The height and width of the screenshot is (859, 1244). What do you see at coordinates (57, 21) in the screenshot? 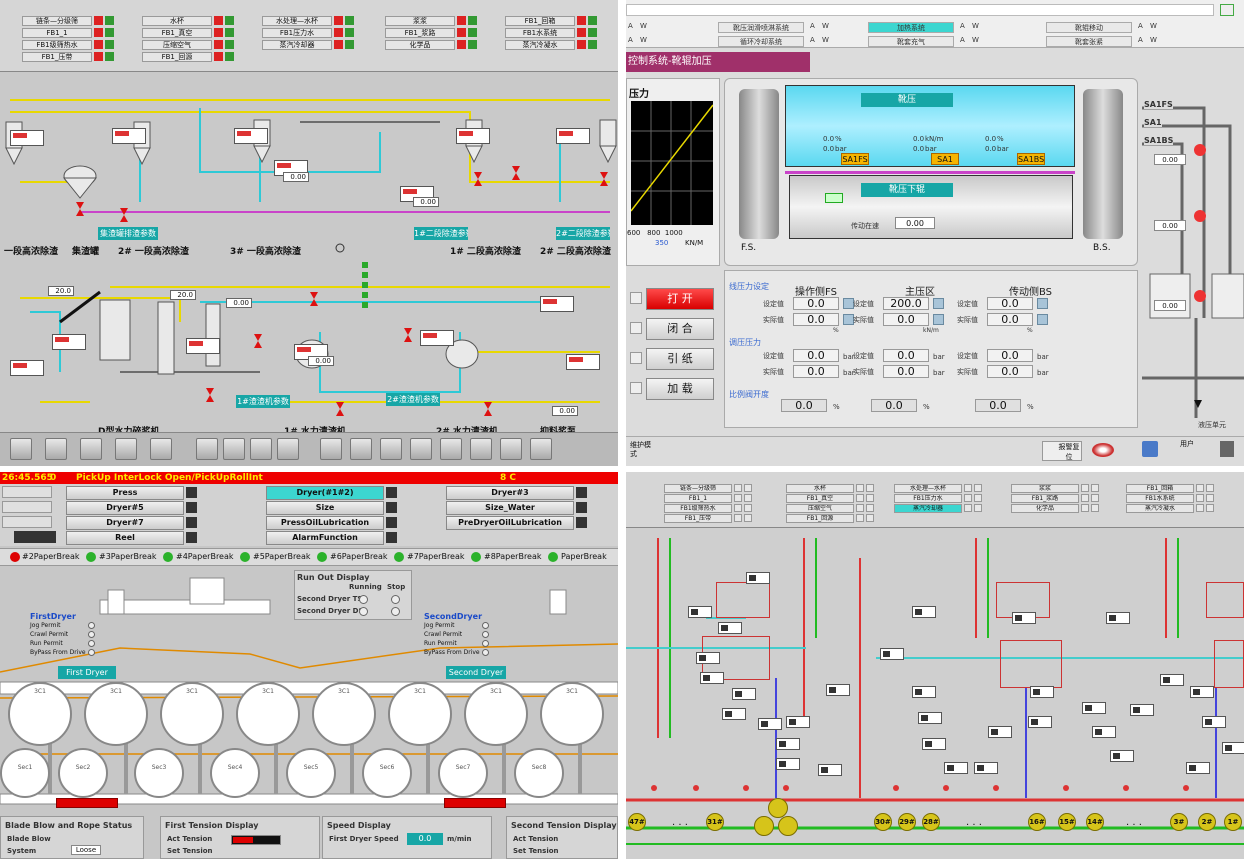
I see `header-nav-button: 链条—分级筛` at bounding box center [57, 21].